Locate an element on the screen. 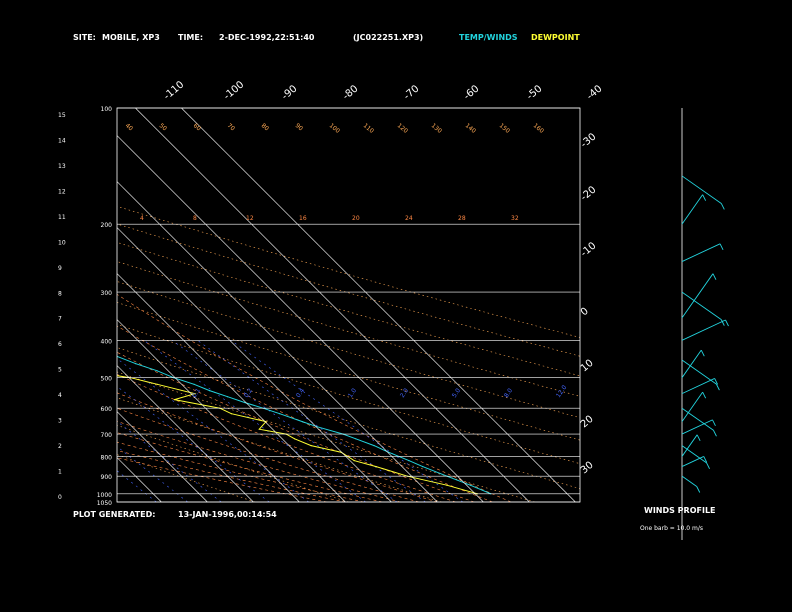 This screenshot has width=792, height=612. mixing-ratio-label: 8.0 is located at coordinates (508, 393).